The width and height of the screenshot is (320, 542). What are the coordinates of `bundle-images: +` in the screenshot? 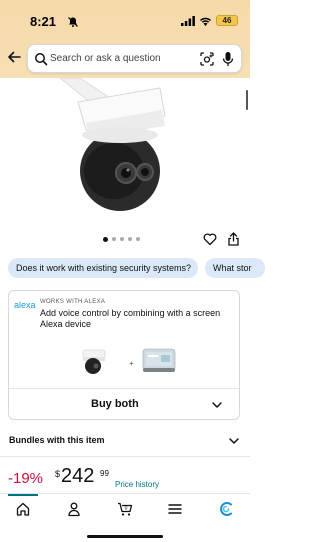 It's located at (129, 361).